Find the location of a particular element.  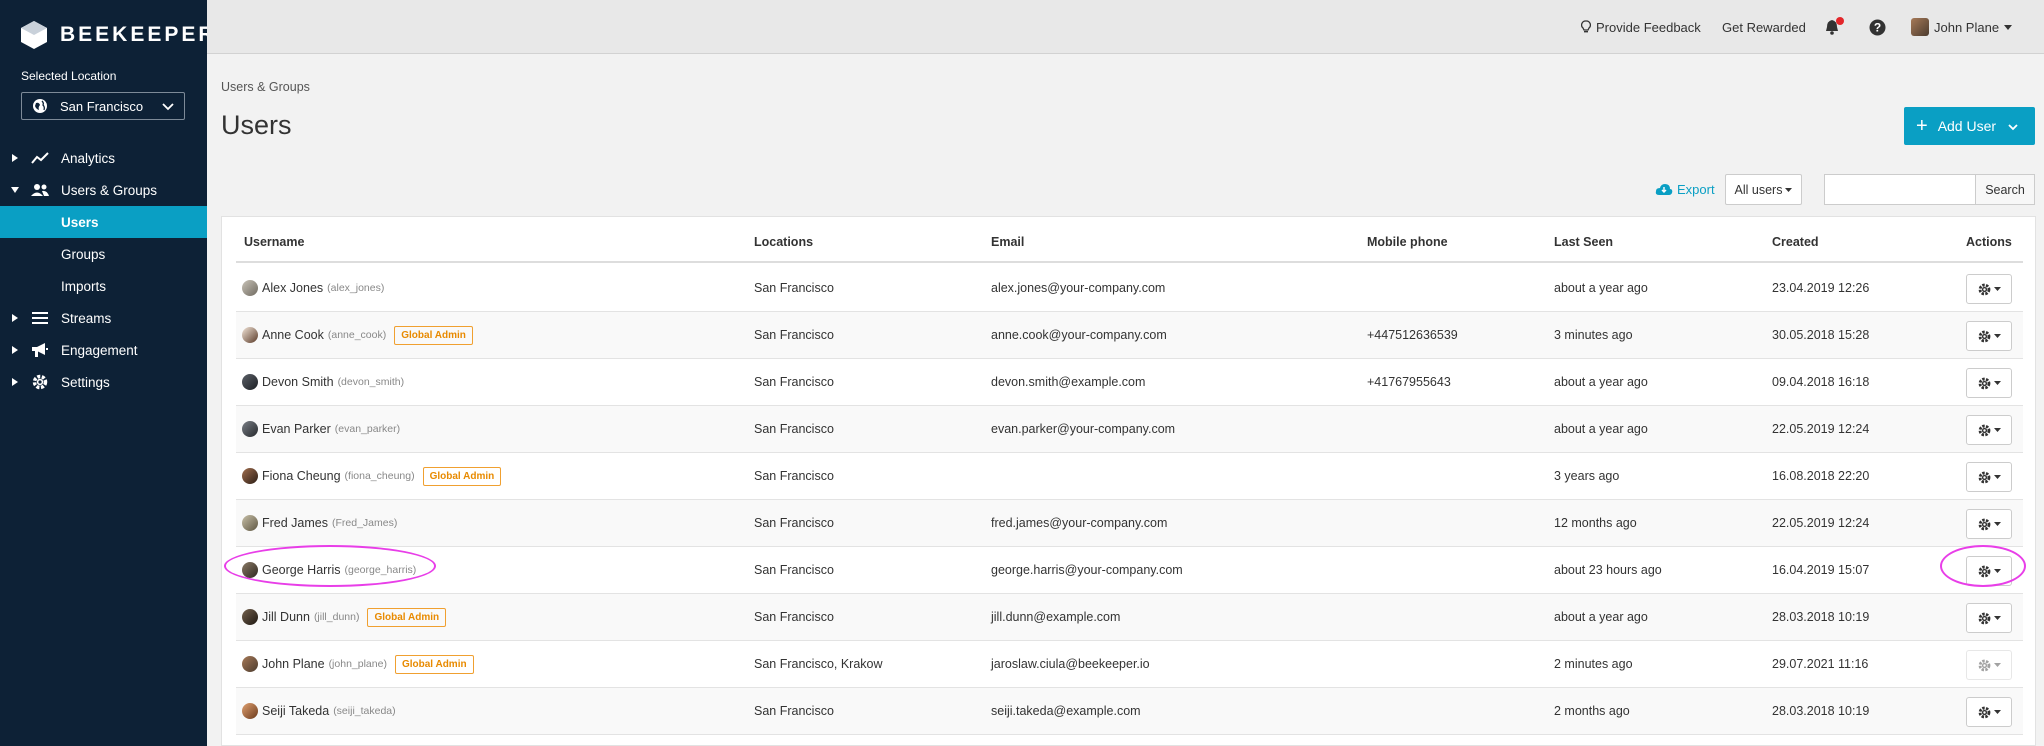

last-seen-cell: about a year ago is located at coordinates (1601, 617).